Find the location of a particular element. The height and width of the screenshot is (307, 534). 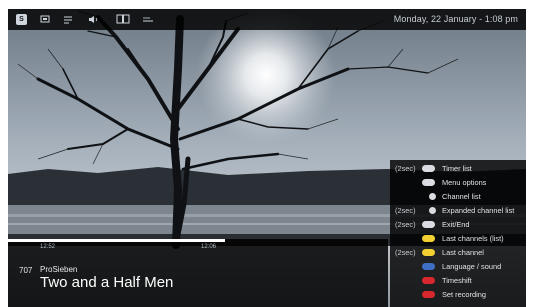

legend-item: (2sec) Expanded channel list is located at coordinates (458, 211).